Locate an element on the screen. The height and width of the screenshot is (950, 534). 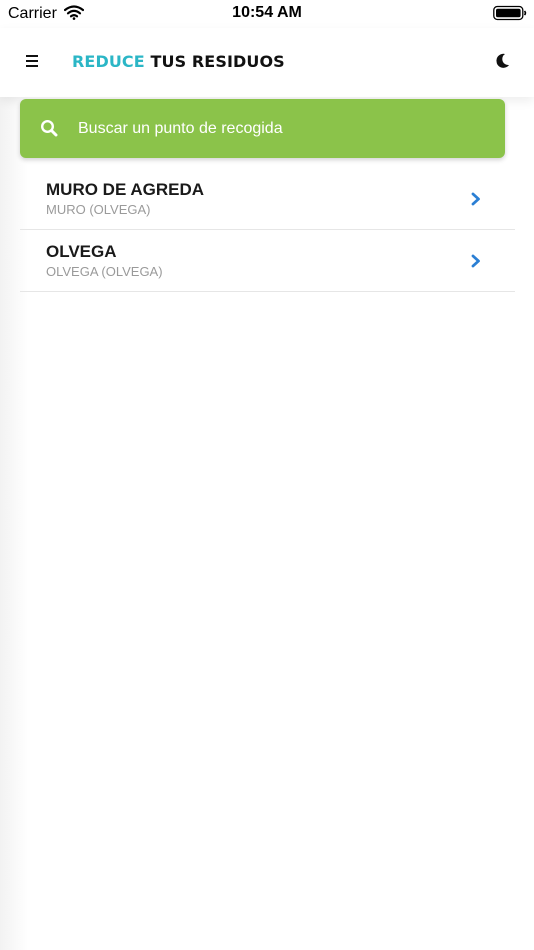
hamburger-menu-icon is located at coordinates (33, 61).